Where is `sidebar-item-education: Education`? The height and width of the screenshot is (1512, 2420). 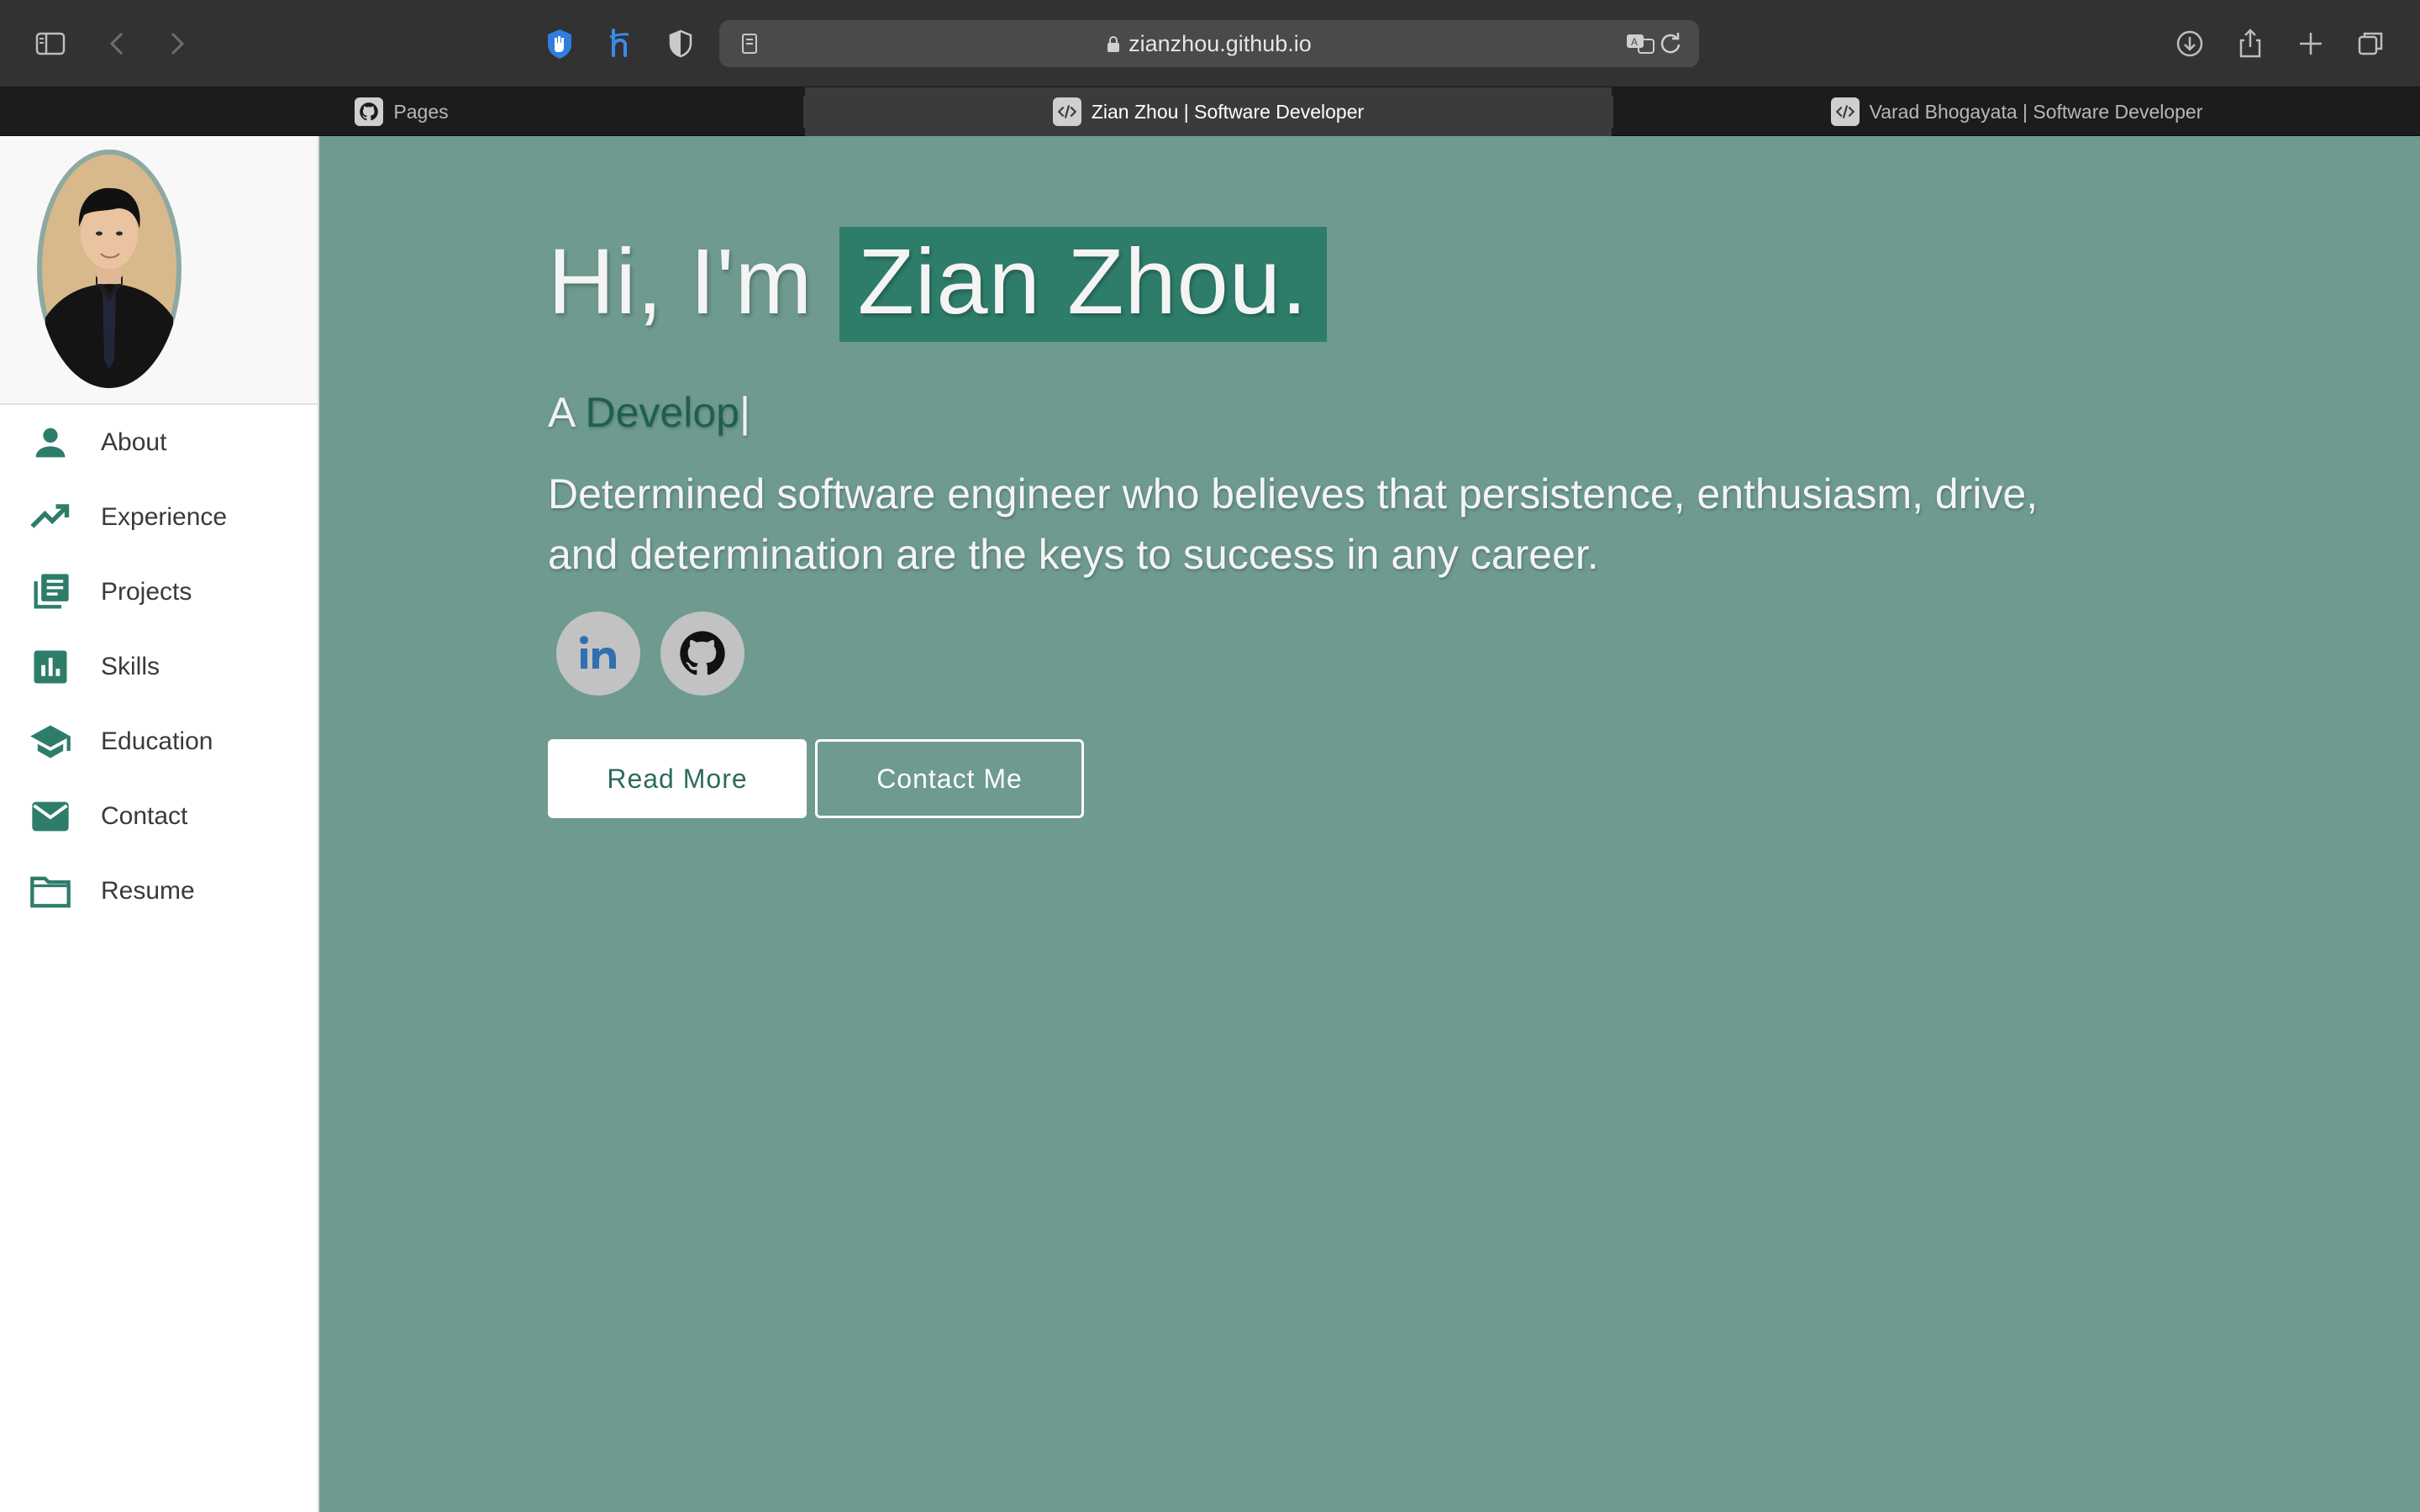
sidebar-item-education: Education is located at coordinates (159, 741).